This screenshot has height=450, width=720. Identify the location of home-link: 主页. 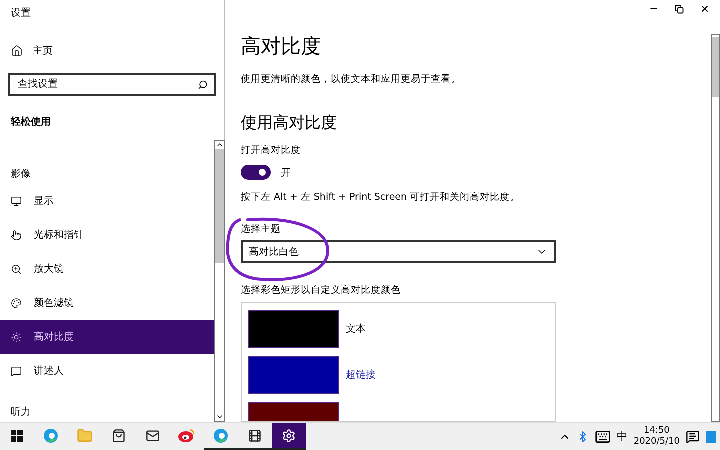
(43, 51).